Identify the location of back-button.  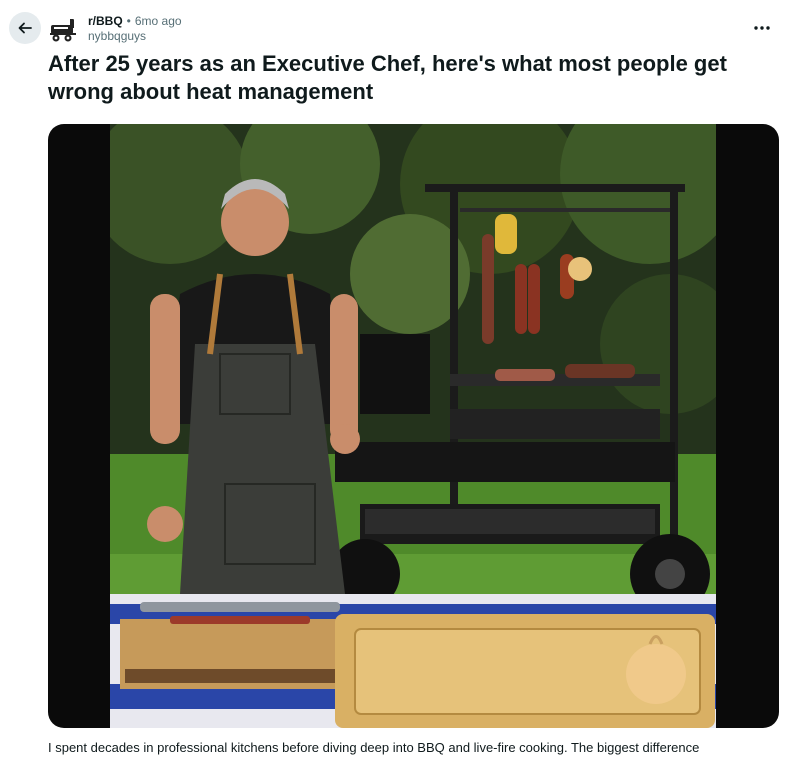
(25, 28).